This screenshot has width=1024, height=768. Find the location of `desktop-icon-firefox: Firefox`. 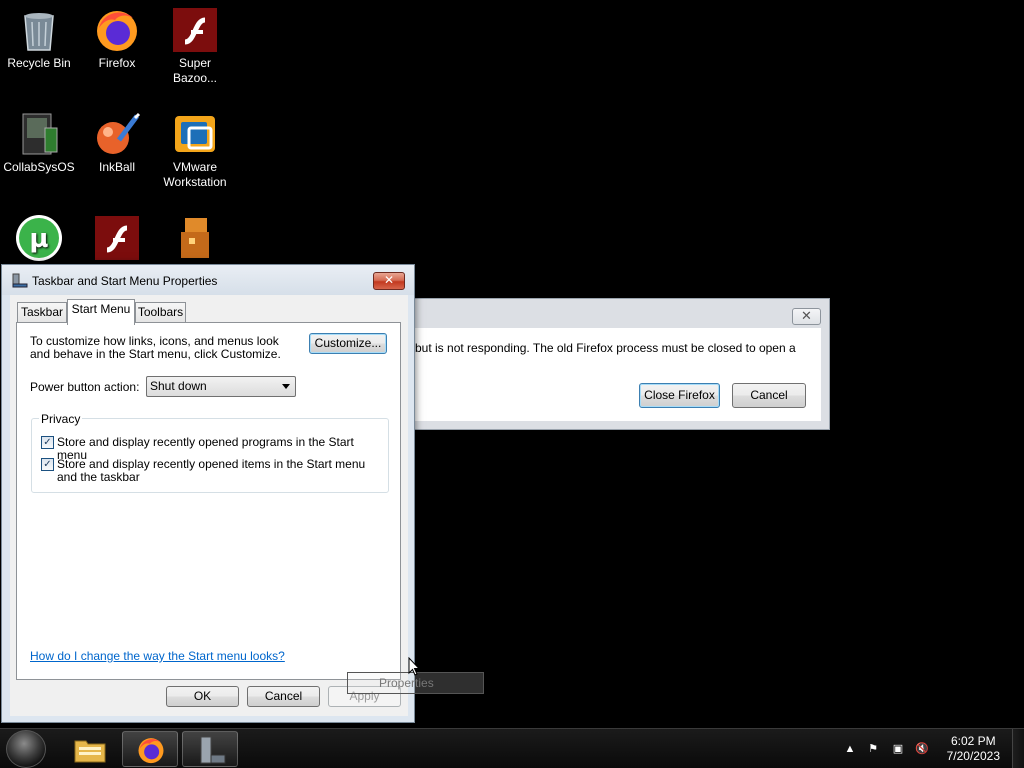

desktop-icon-firefox: Firefox is located at coordinates (117, 38).